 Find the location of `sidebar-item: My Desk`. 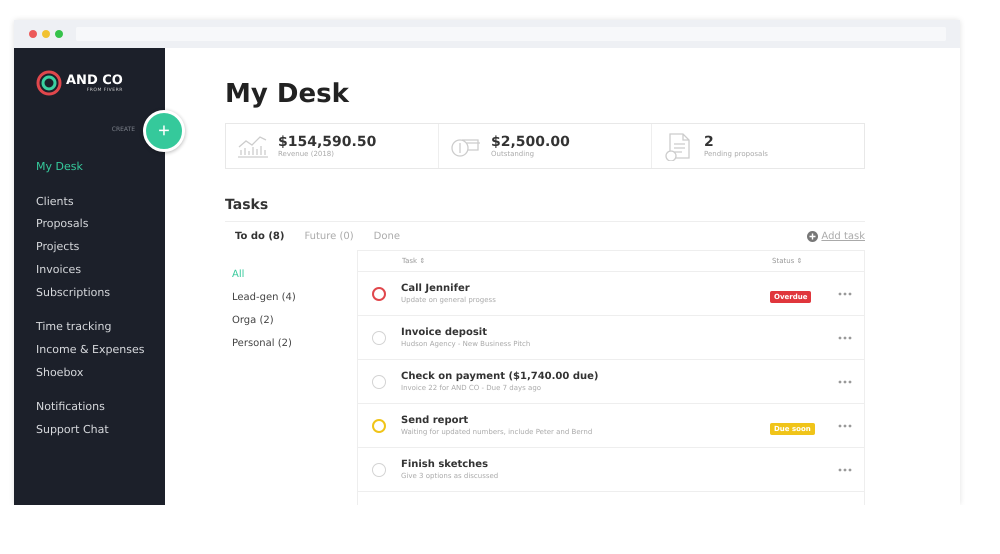

sidebar-item: My Desk is located at coordinates (59, 167).